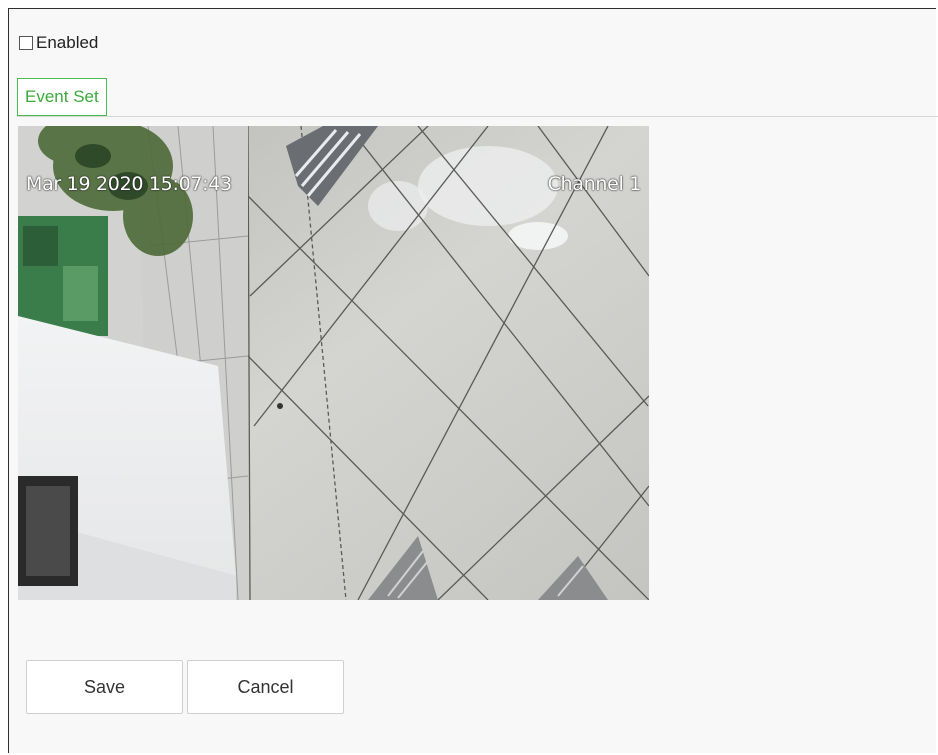  What do you see at coordinates (104, 687) in the screenshot?
I see `save-button: Save` at bounding box center [104, 687].